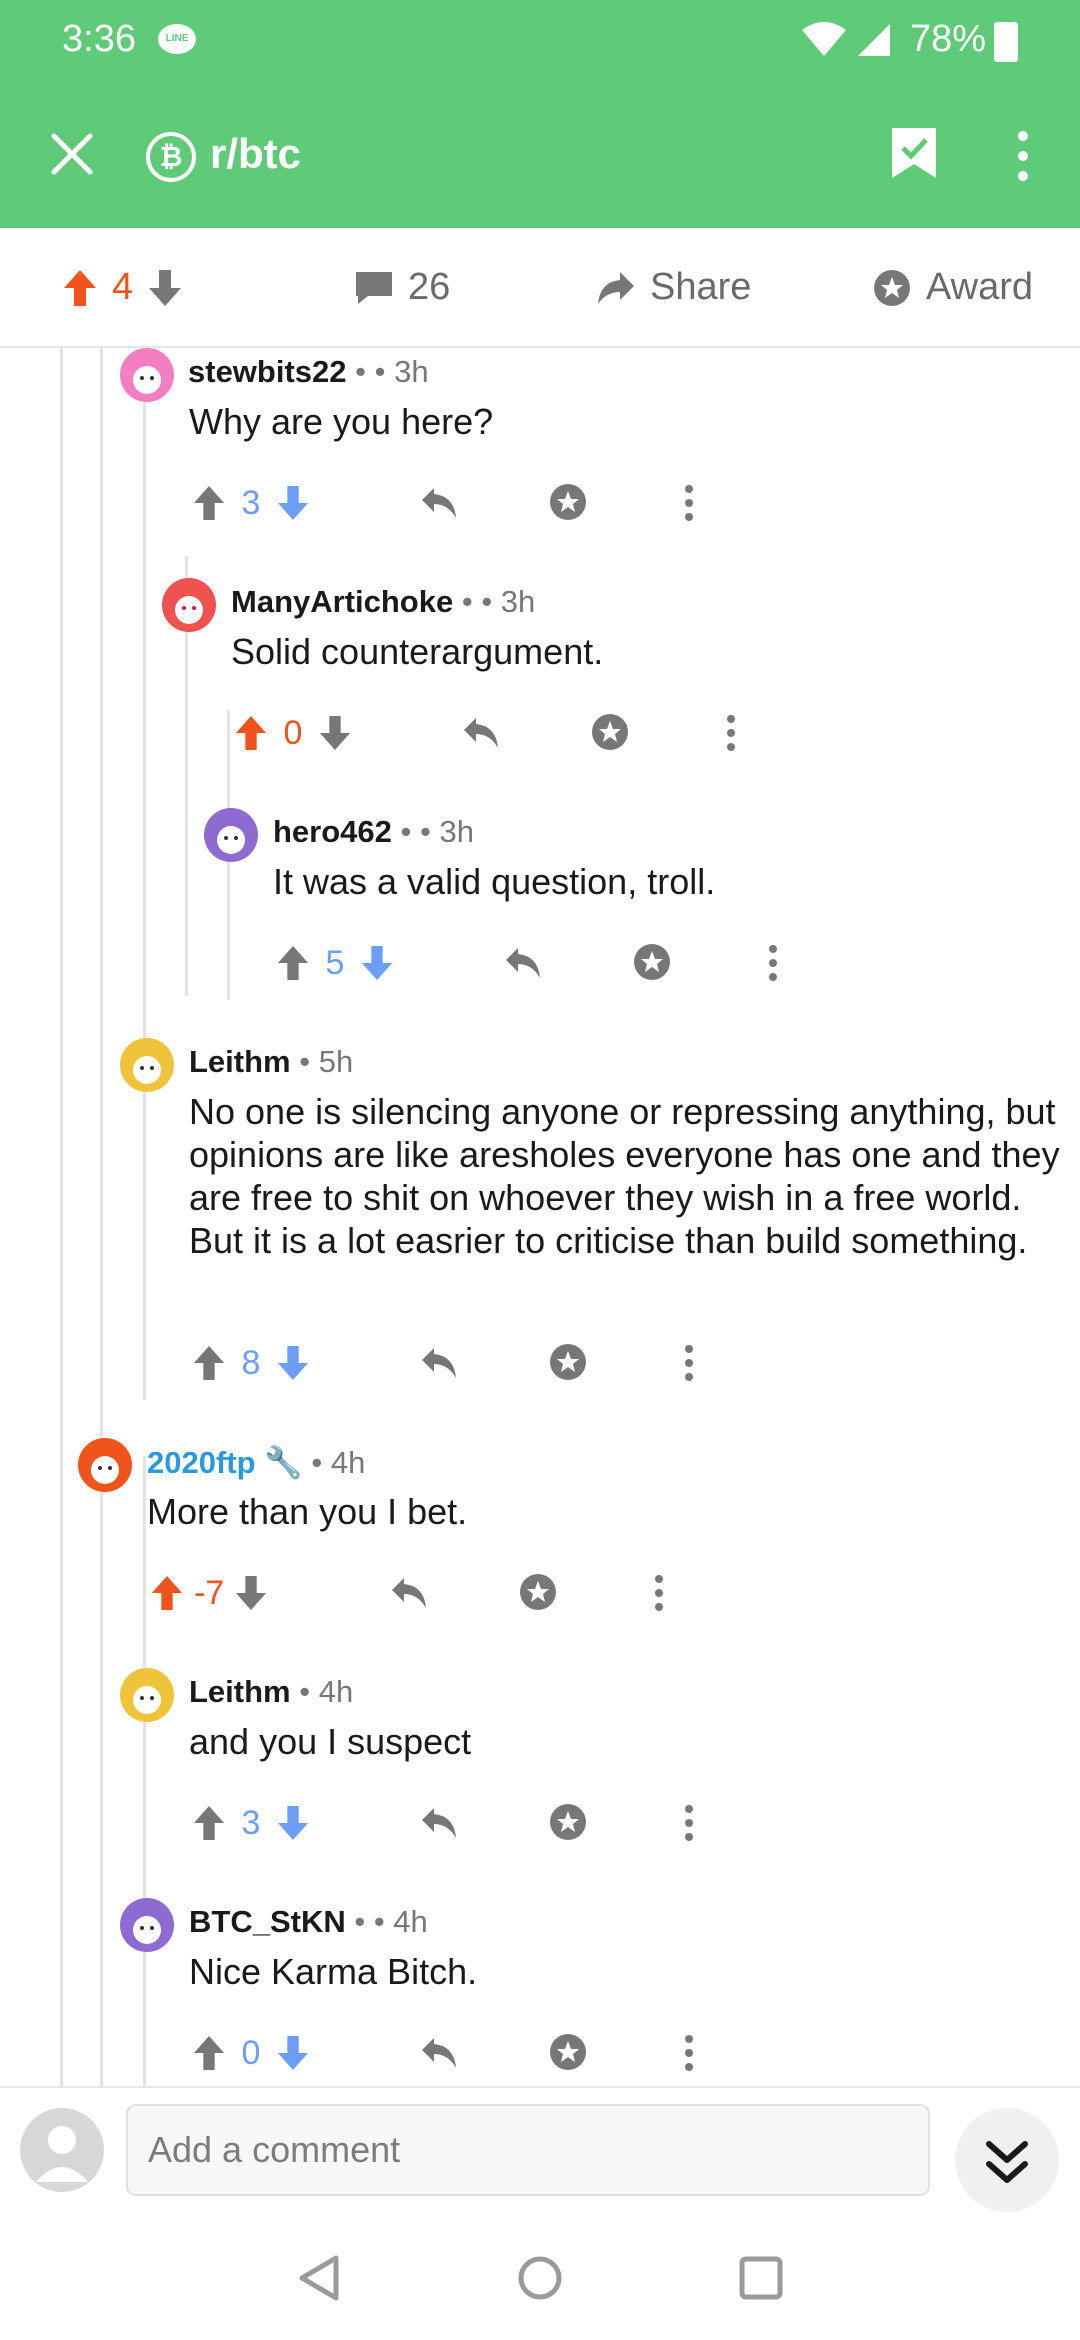  I want to click on comment-action-row: -7, so click(420, 1593).